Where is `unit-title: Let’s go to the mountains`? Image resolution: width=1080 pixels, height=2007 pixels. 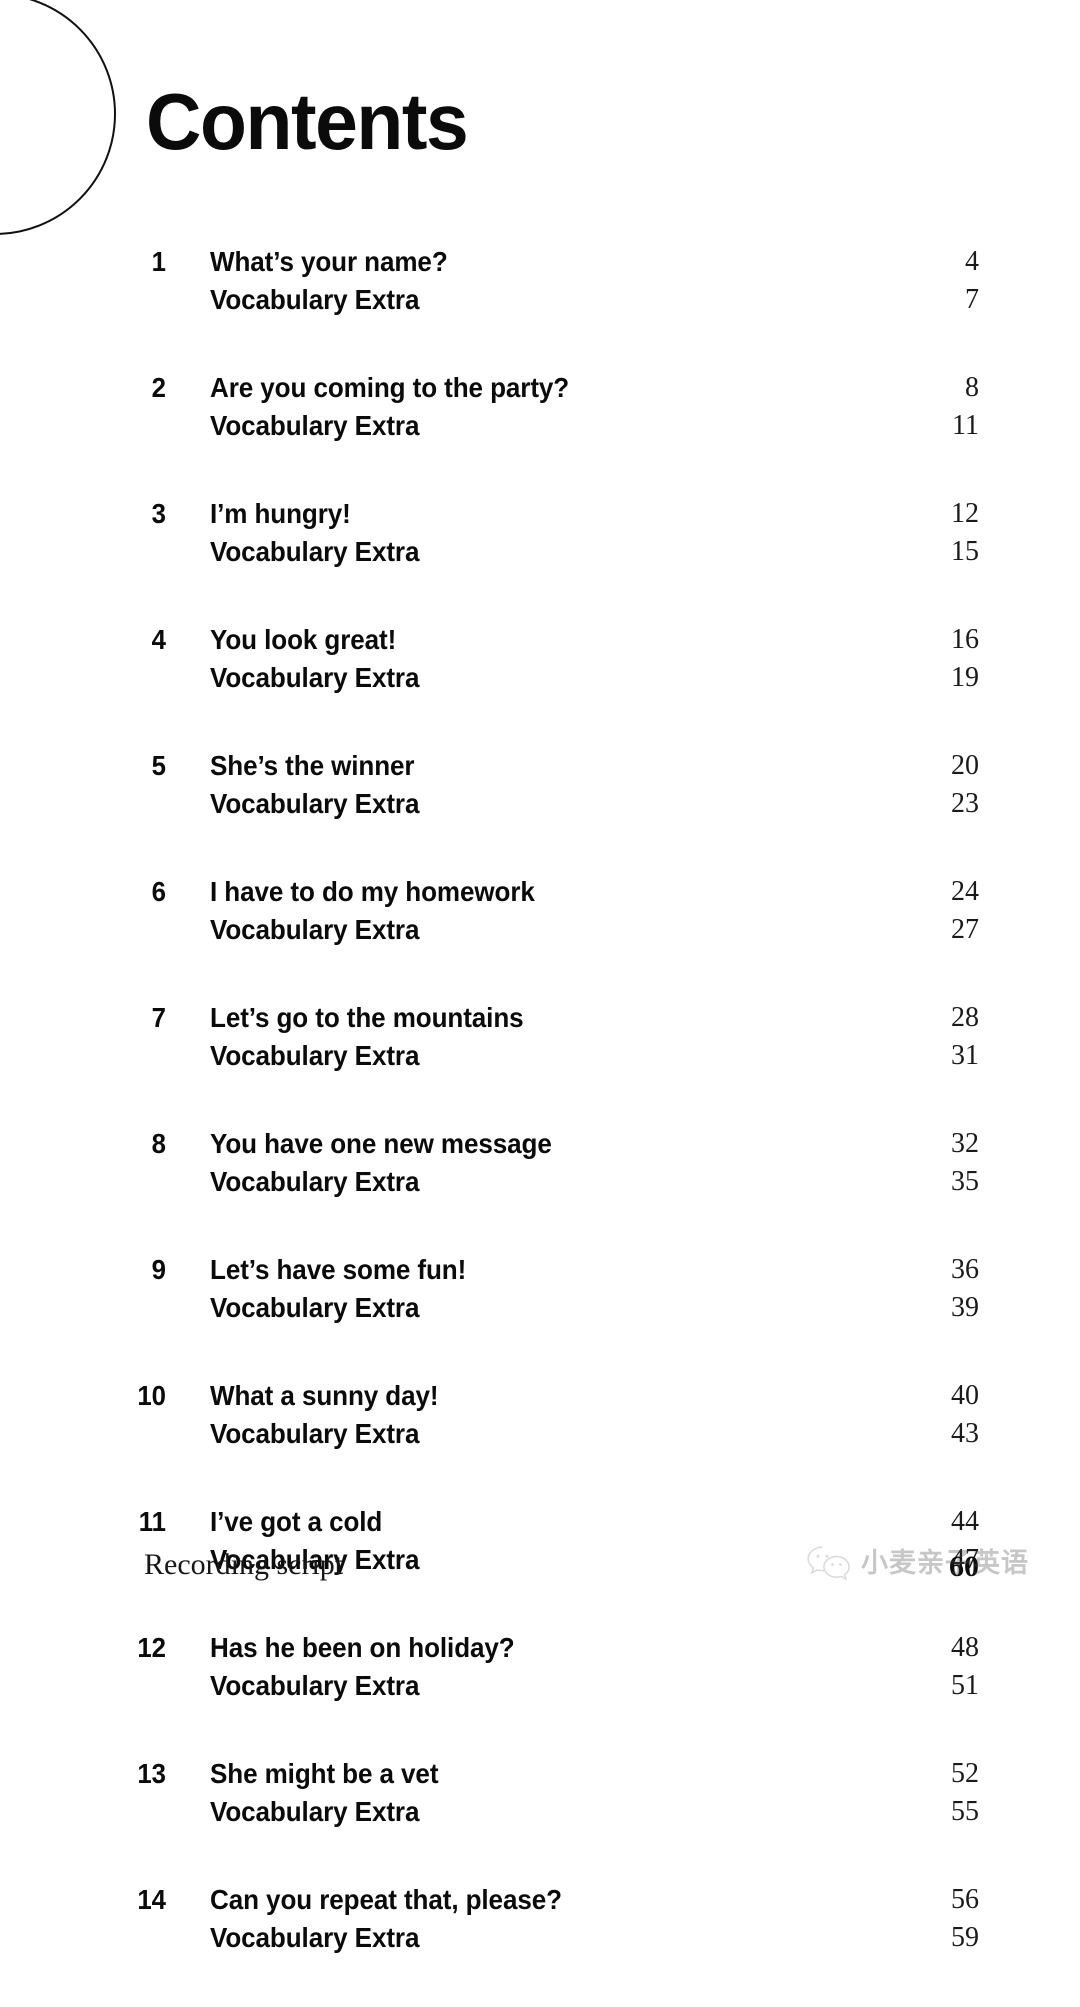 unit-title: Let’s go to the mountains is located at coordinates (367, 1018).